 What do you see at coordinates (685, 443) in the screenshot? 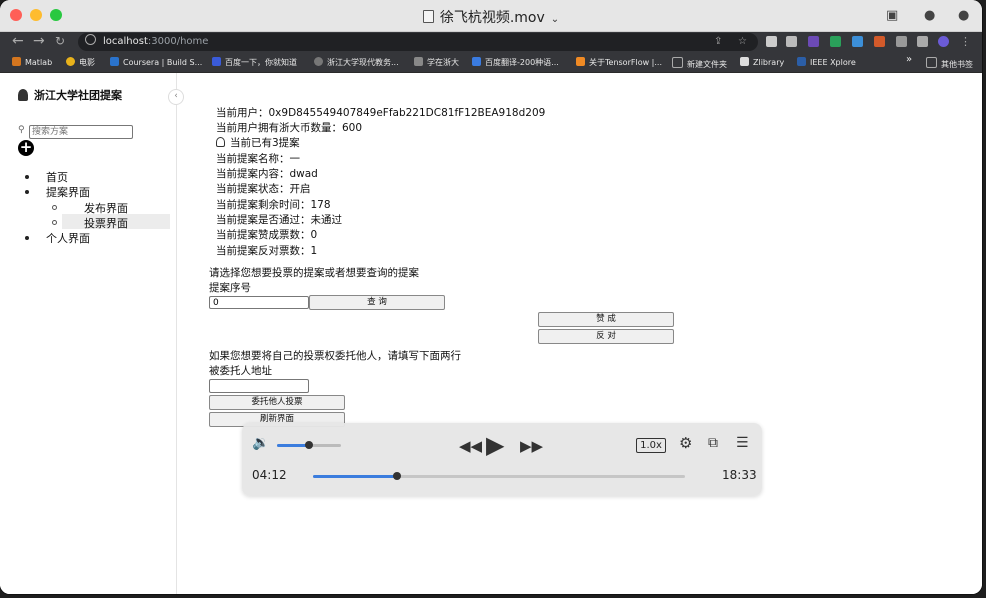
I see `gear-icon: ⚙` at bounding box center [685, 443].